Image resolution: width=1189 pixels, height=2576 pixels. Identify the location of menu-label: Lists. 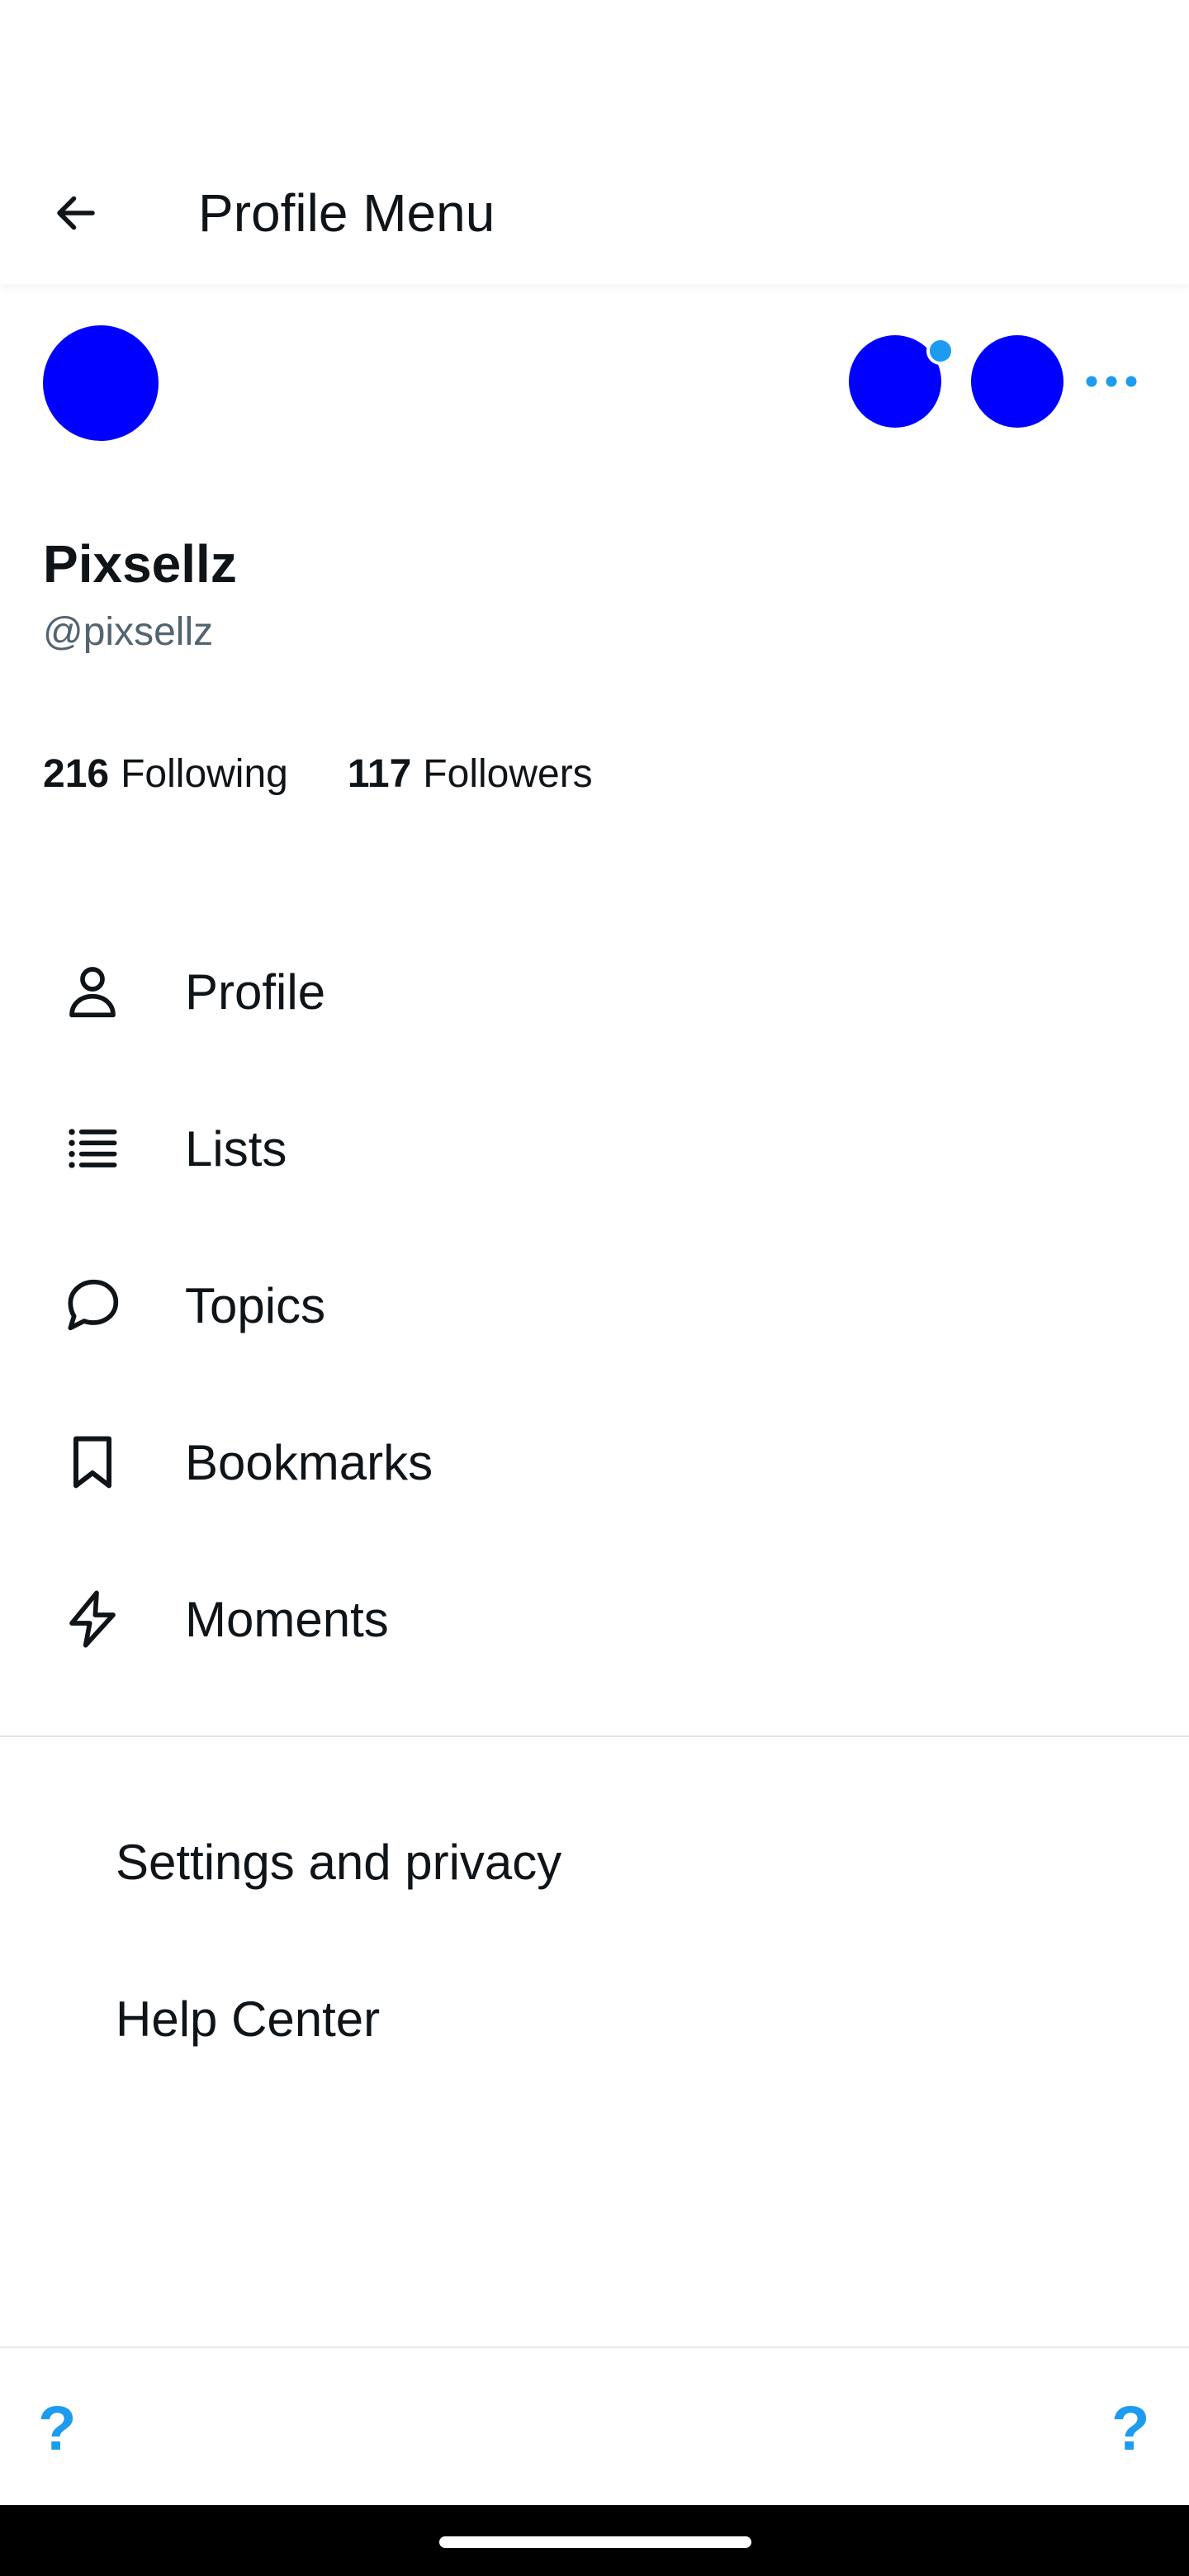
(236, 1148).